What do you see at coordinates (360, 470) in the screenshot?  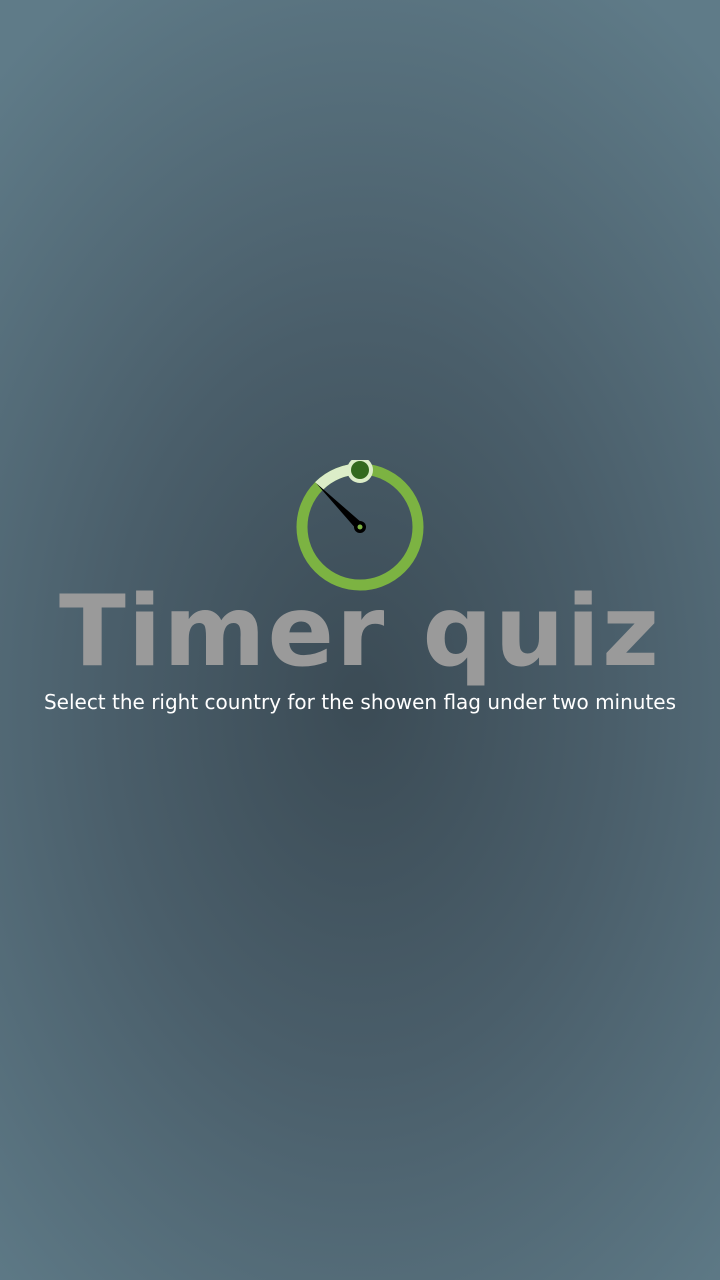 I see `timer-knob` at bounding box center [360, 470].